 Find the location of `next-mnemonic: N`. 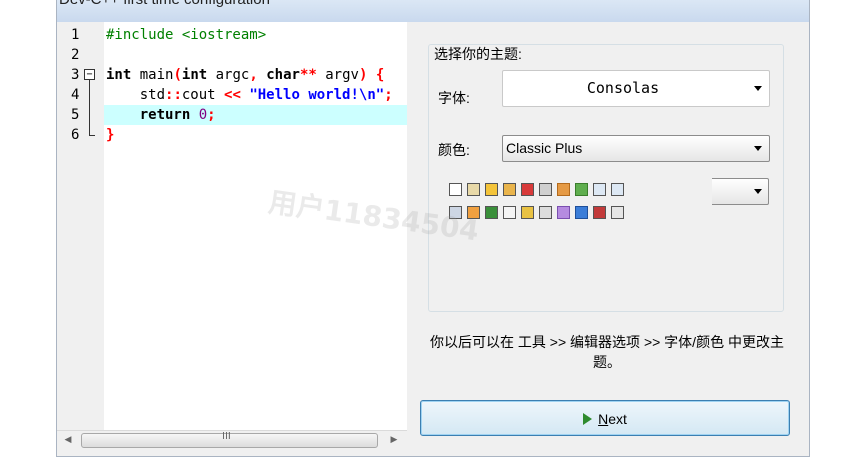

next-mnemonic: N is located at coordinates (603, 419).